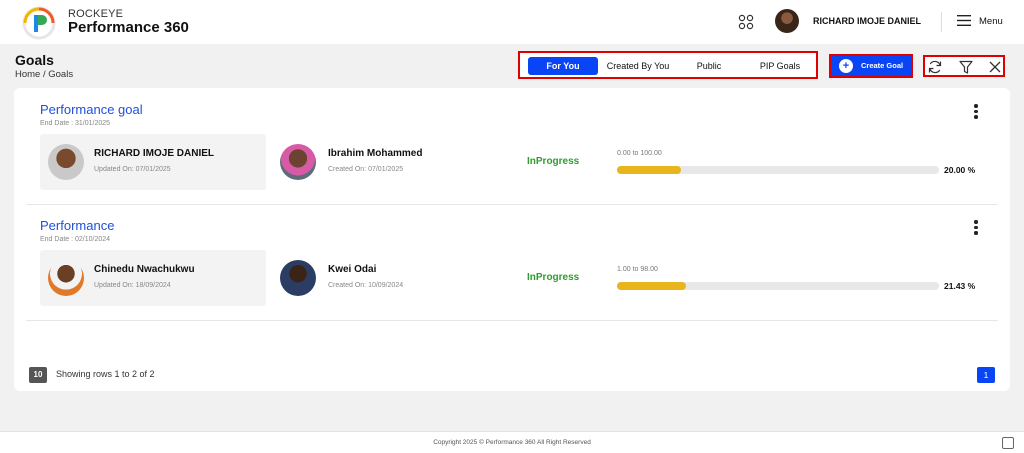  What do you see at coordinates (132, 169) in the screenshot?
I see `owner-updated-on: Updated On: 07/01/2025` at bounding box center [132, 169].